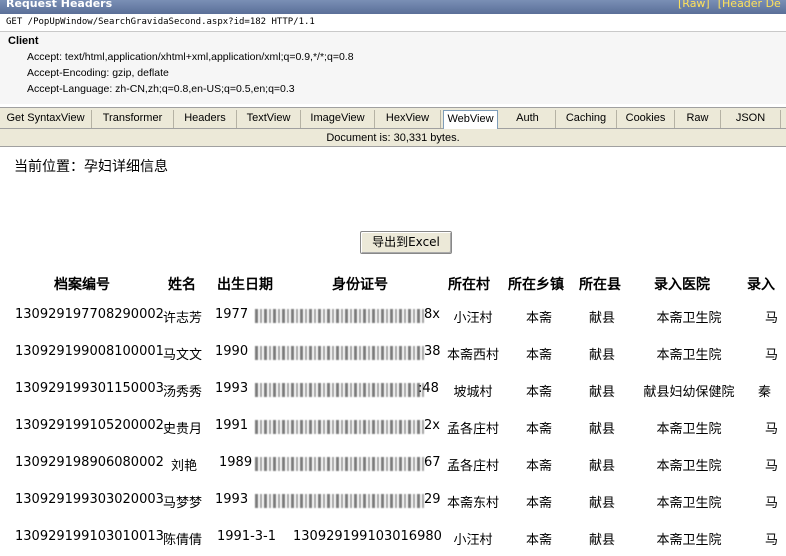 The width and height of the screenshot is (786, 556). What do you see at coordinates (749, 5) in the screenshot?
I see `header-definitions-link: [Header De` at bounding box center [749, 5].